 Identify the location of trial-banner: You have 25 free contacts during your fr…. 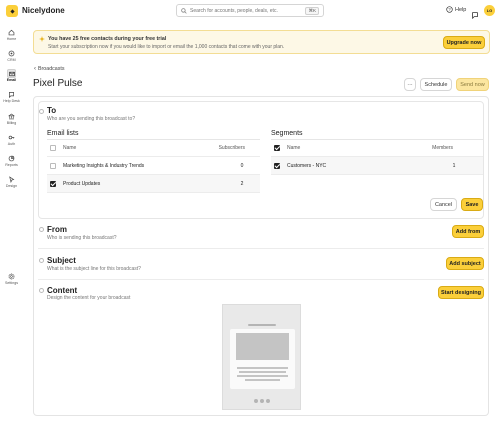
(261, 42).